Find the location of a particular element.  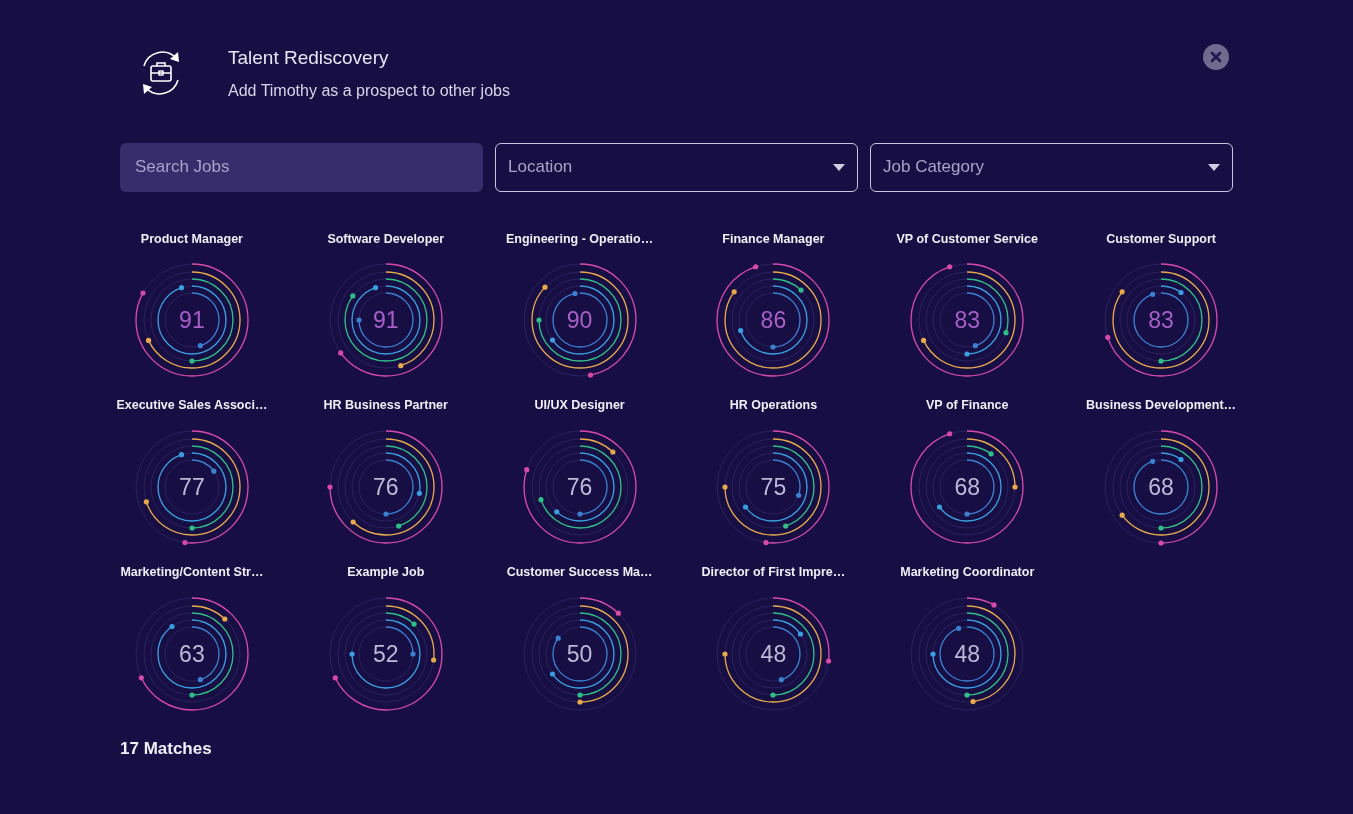

match-score: 50 is located at coordinates (579, 654).